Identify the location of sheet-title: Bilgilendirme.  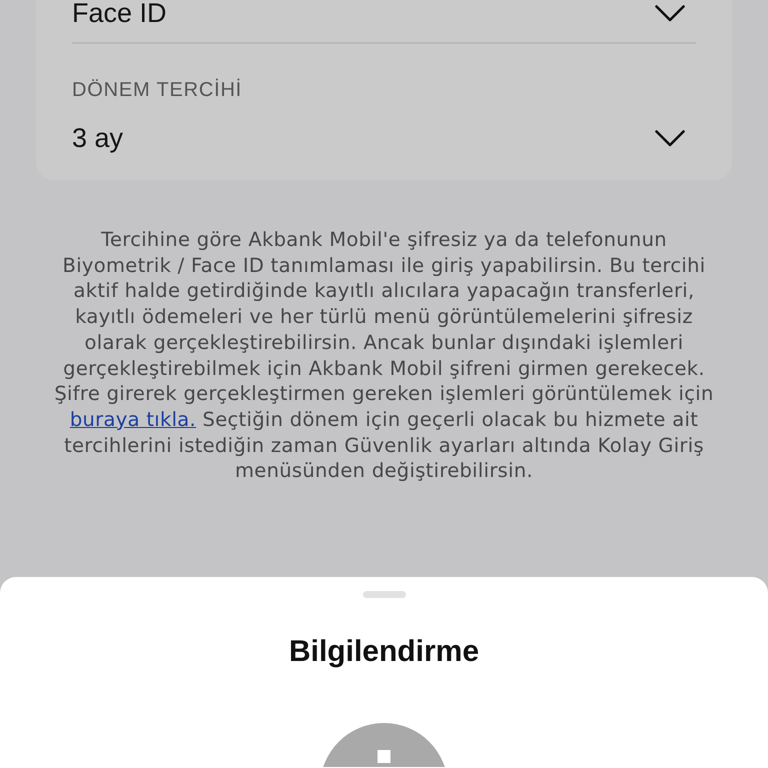
(384, 652).